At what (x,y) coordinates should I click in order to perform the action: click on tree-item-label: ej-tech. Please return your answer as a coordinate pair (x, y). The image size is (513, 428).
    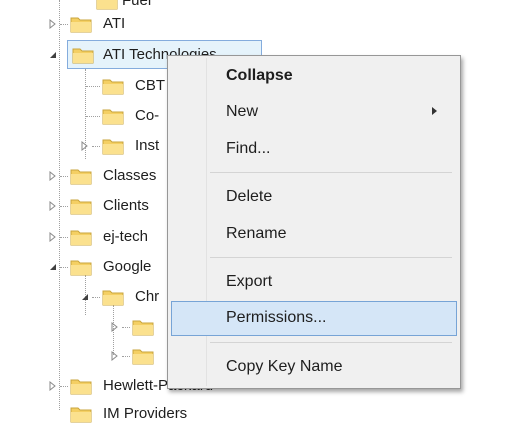
    Looking at the image, I should click on (126, 236).